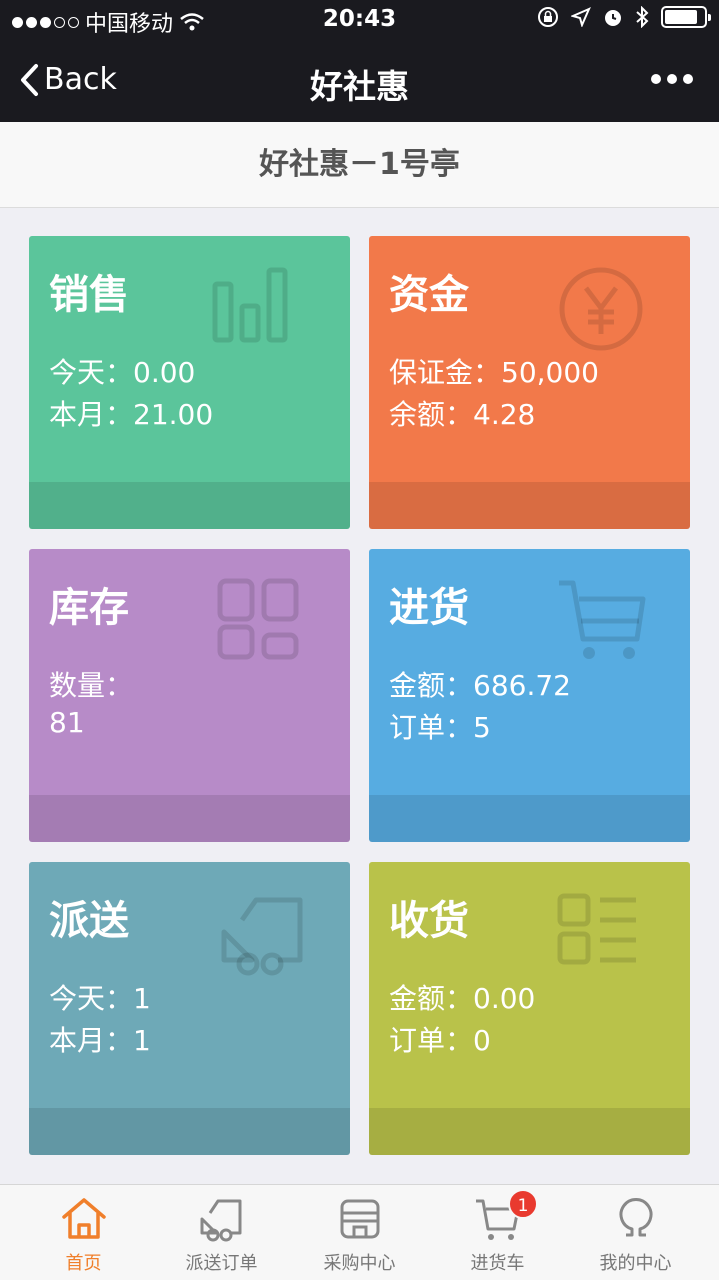 Image resolution: width=719 pixels, height=1280 pixels. Describe the element at coordinates (189, 1008) in the screenshot. I see `tile-delivery: 派送 今天：1 本月：1` at that location.